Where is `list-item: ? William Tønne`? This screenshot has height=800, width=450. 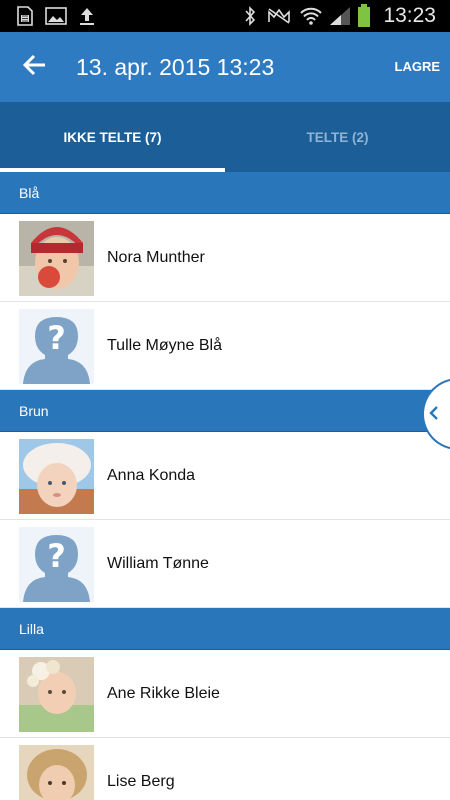
list-item: ? William Tønne is located at coordinates (225, 564).